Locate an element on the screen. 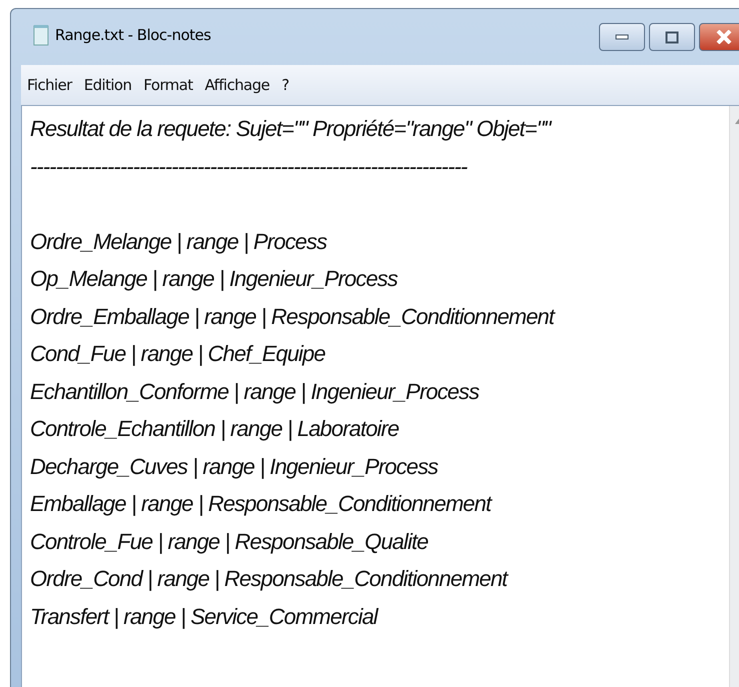 This screenshot has height=687, width=739. result-line: Transfert | range | Service_Commercial is located at coordinates (205, 616).